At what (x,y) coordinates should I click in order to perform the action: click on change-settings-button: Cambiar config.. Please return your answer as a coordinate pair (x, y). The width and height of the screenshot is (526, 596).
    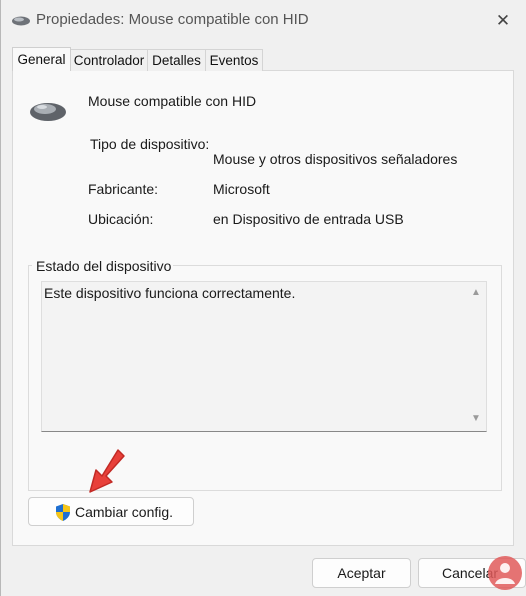
    Looking at the image, I should click on (111, 511).